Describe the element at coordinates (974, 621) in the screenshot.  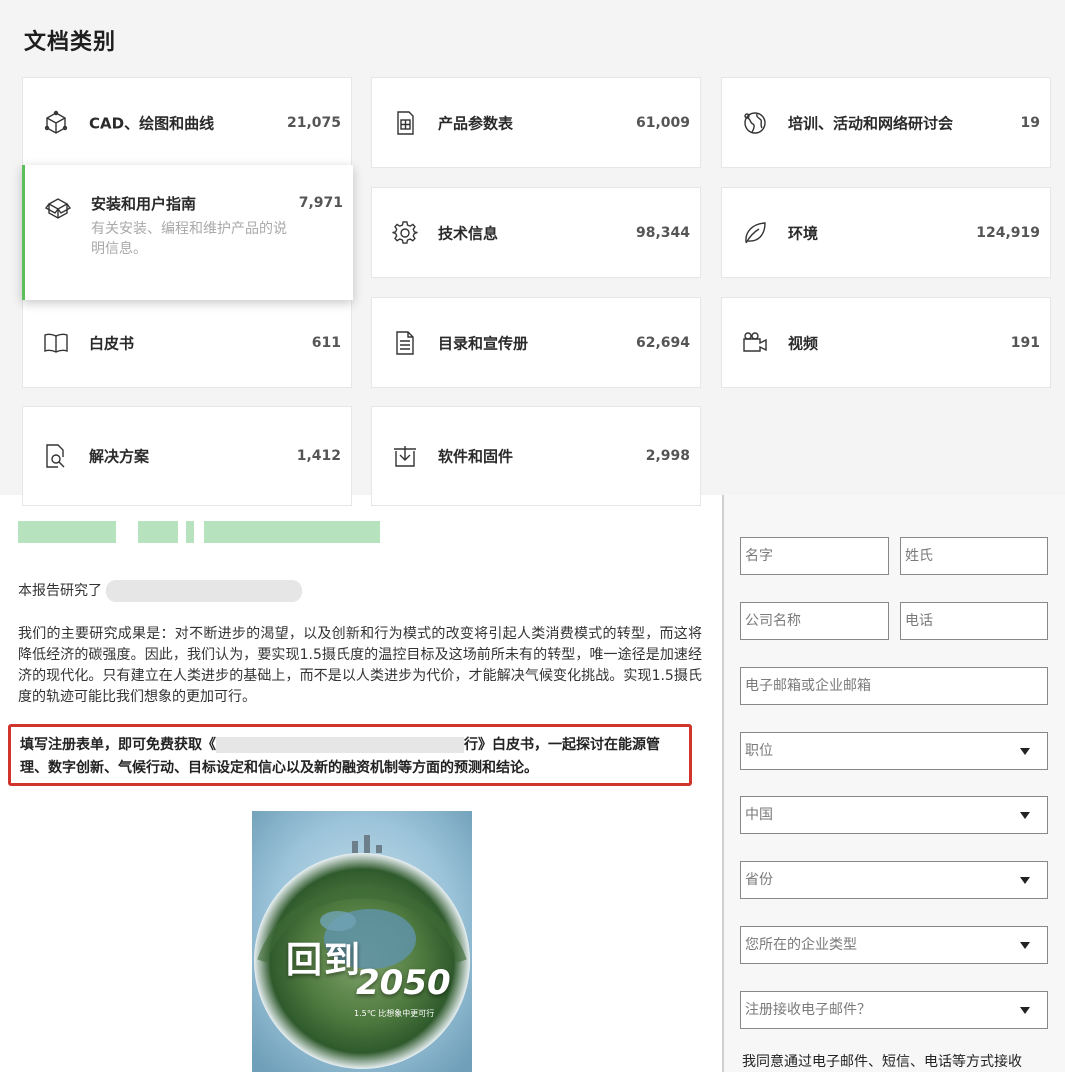
I see `phone-field: 电话` at that location.